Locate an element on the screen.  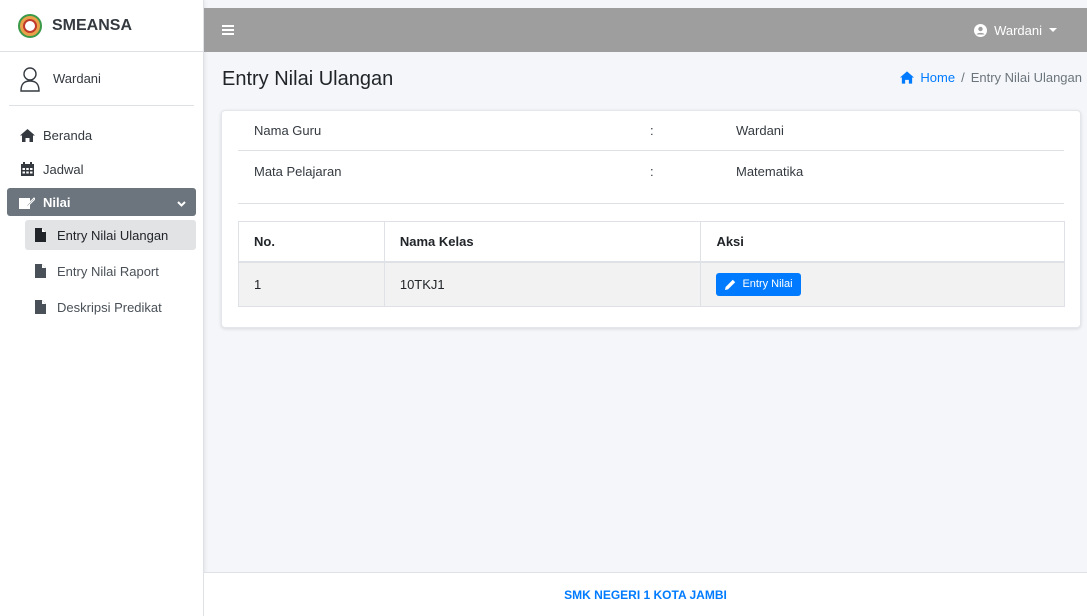
sidebar-subitem-label: Entry Nilai Ulangan is located at coordinates (113, 235).